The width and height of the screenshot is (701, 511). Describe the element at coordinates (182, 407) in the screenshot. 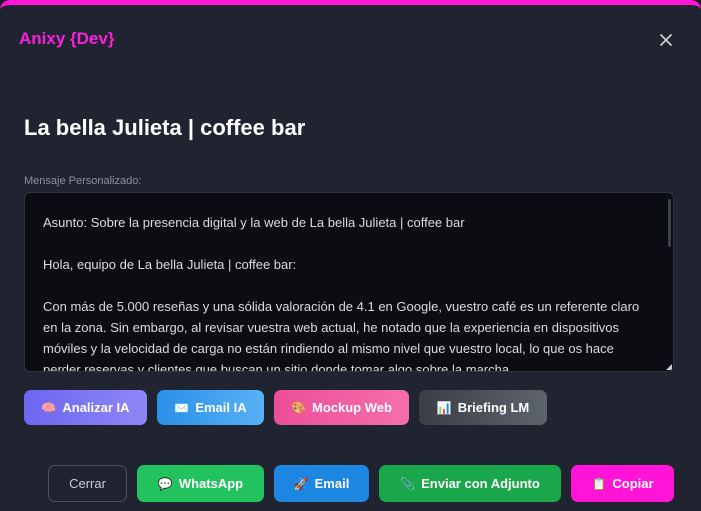

I see `envelope-icon: ✉️` at that location.